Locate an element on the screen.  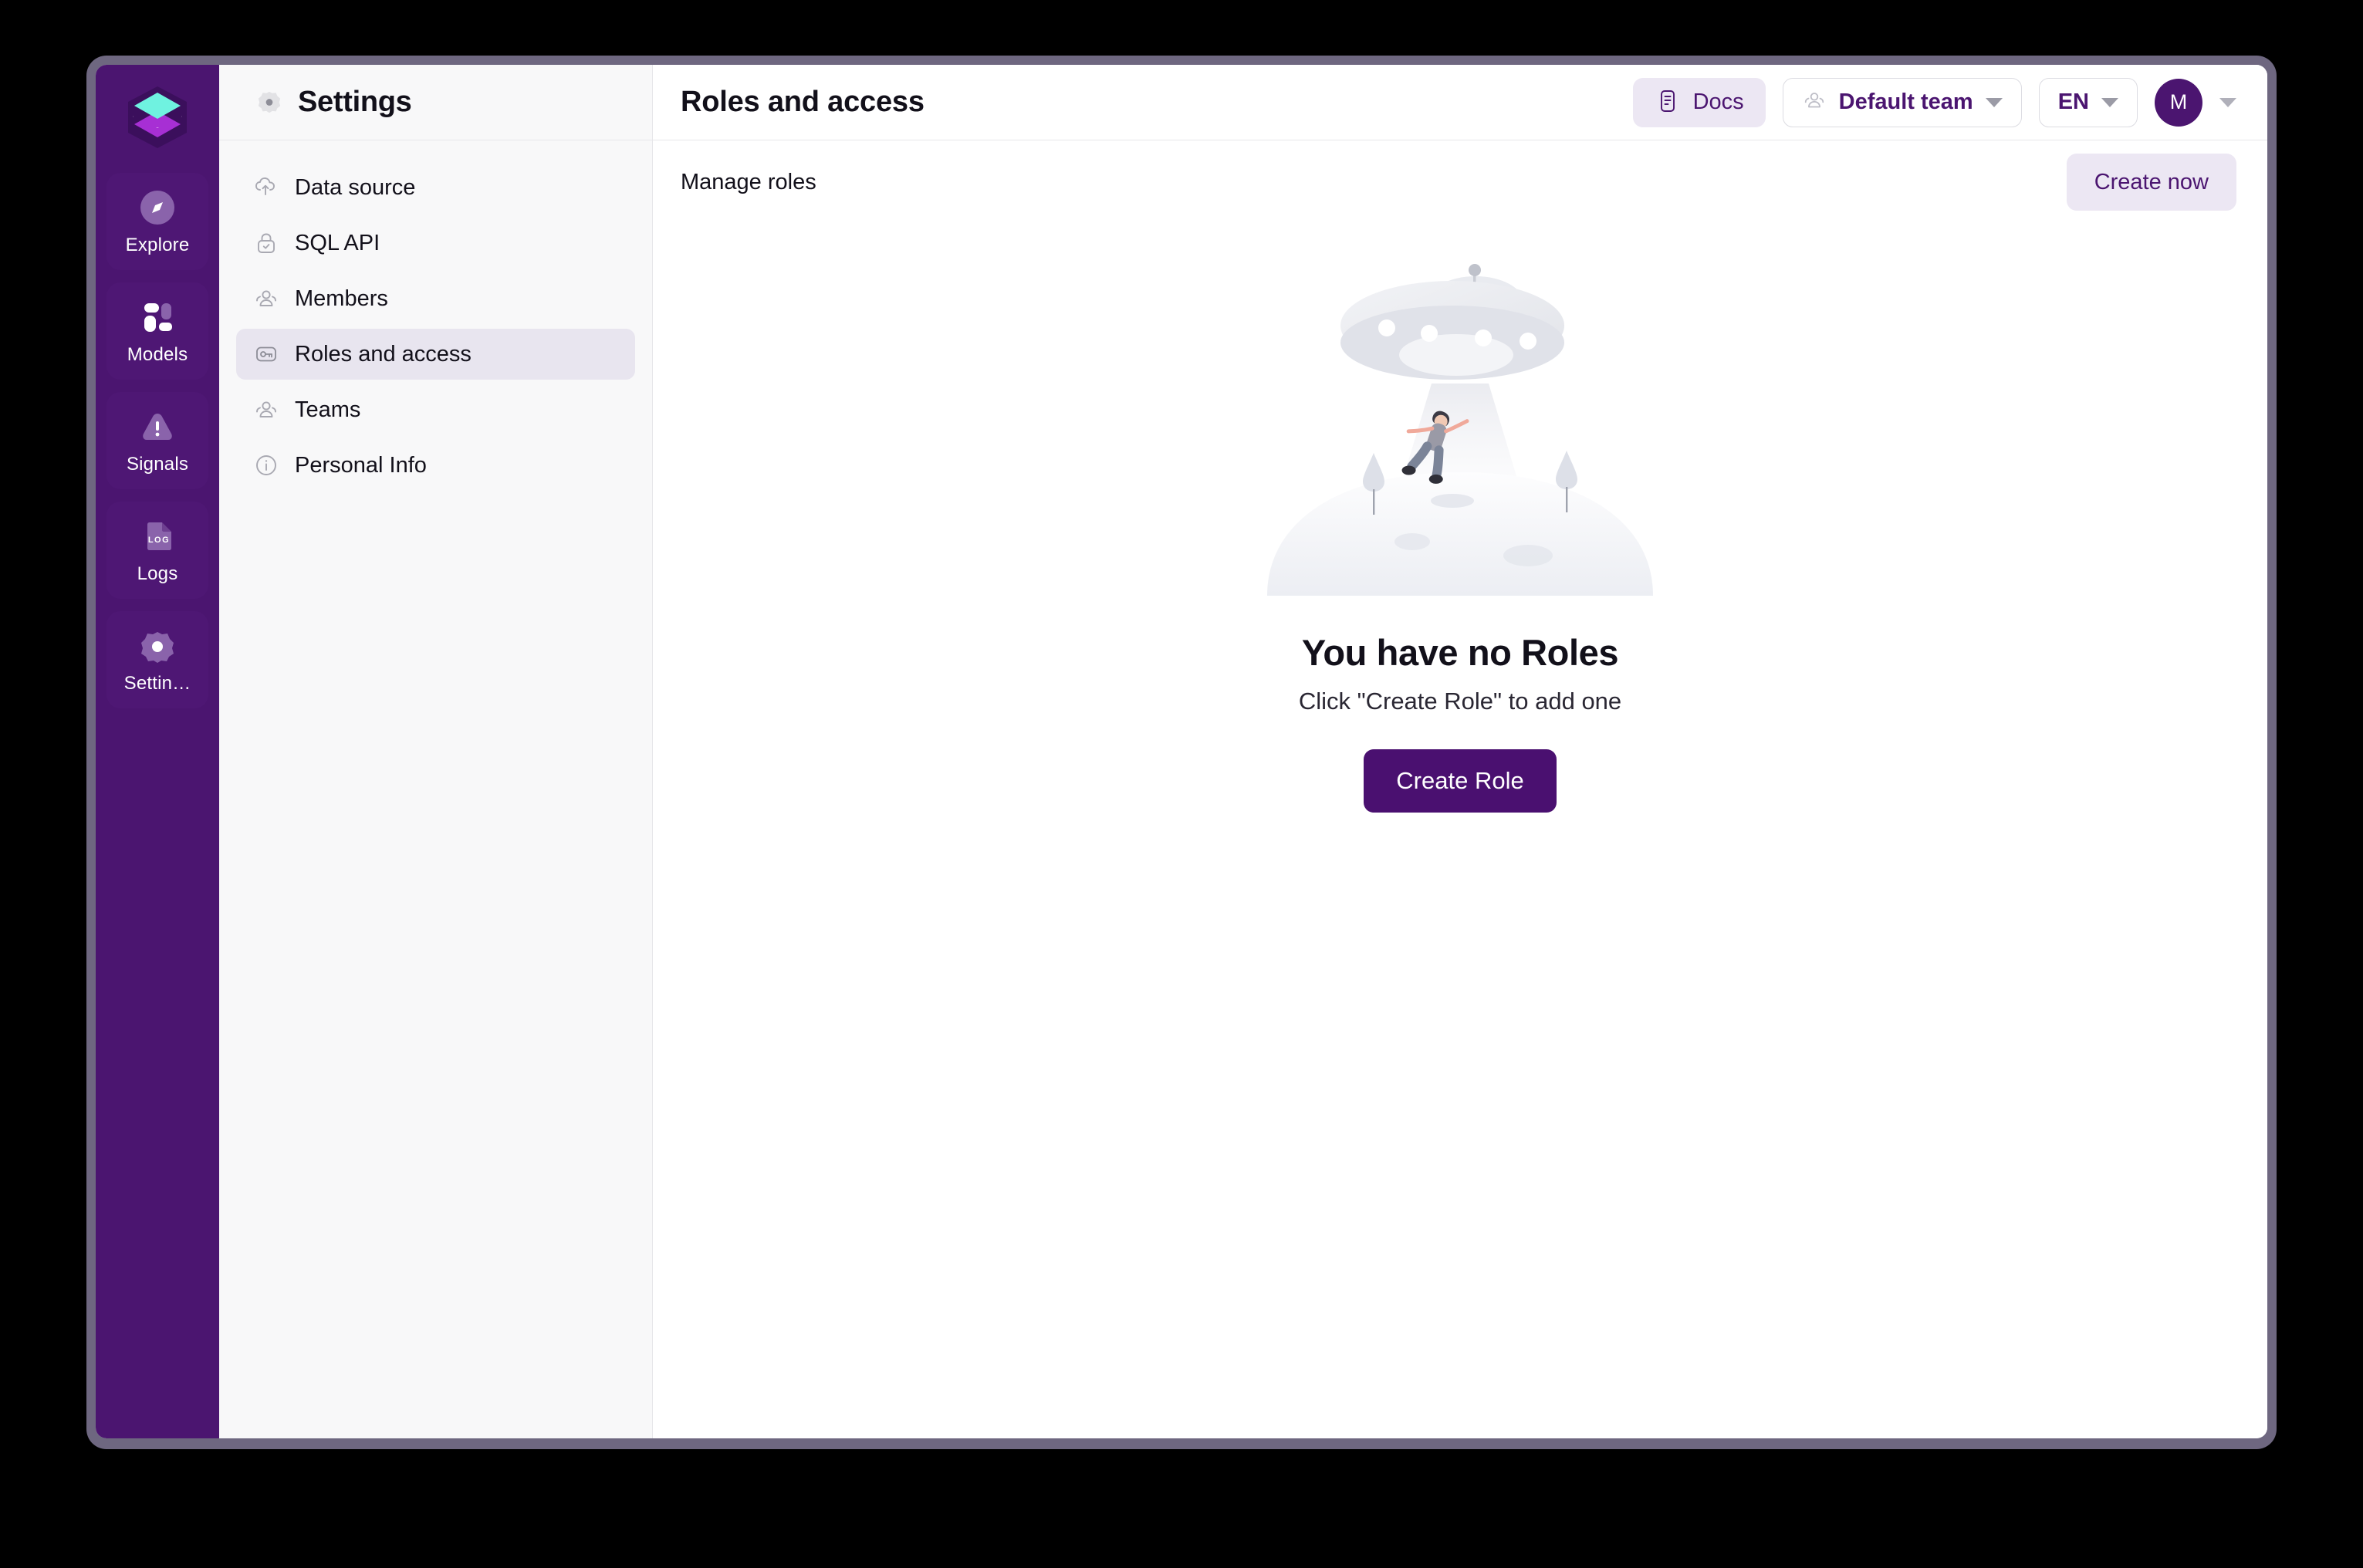
nav-label-teams: Teams is located at coordinates (328, 409).